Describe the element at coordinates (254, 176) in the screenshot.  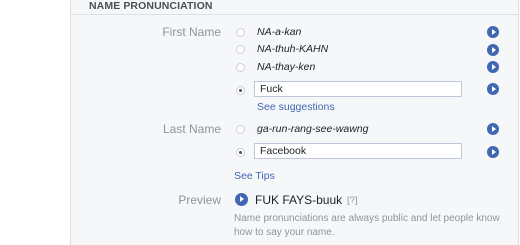
I see `see-tips-link: See Tips` at that location.